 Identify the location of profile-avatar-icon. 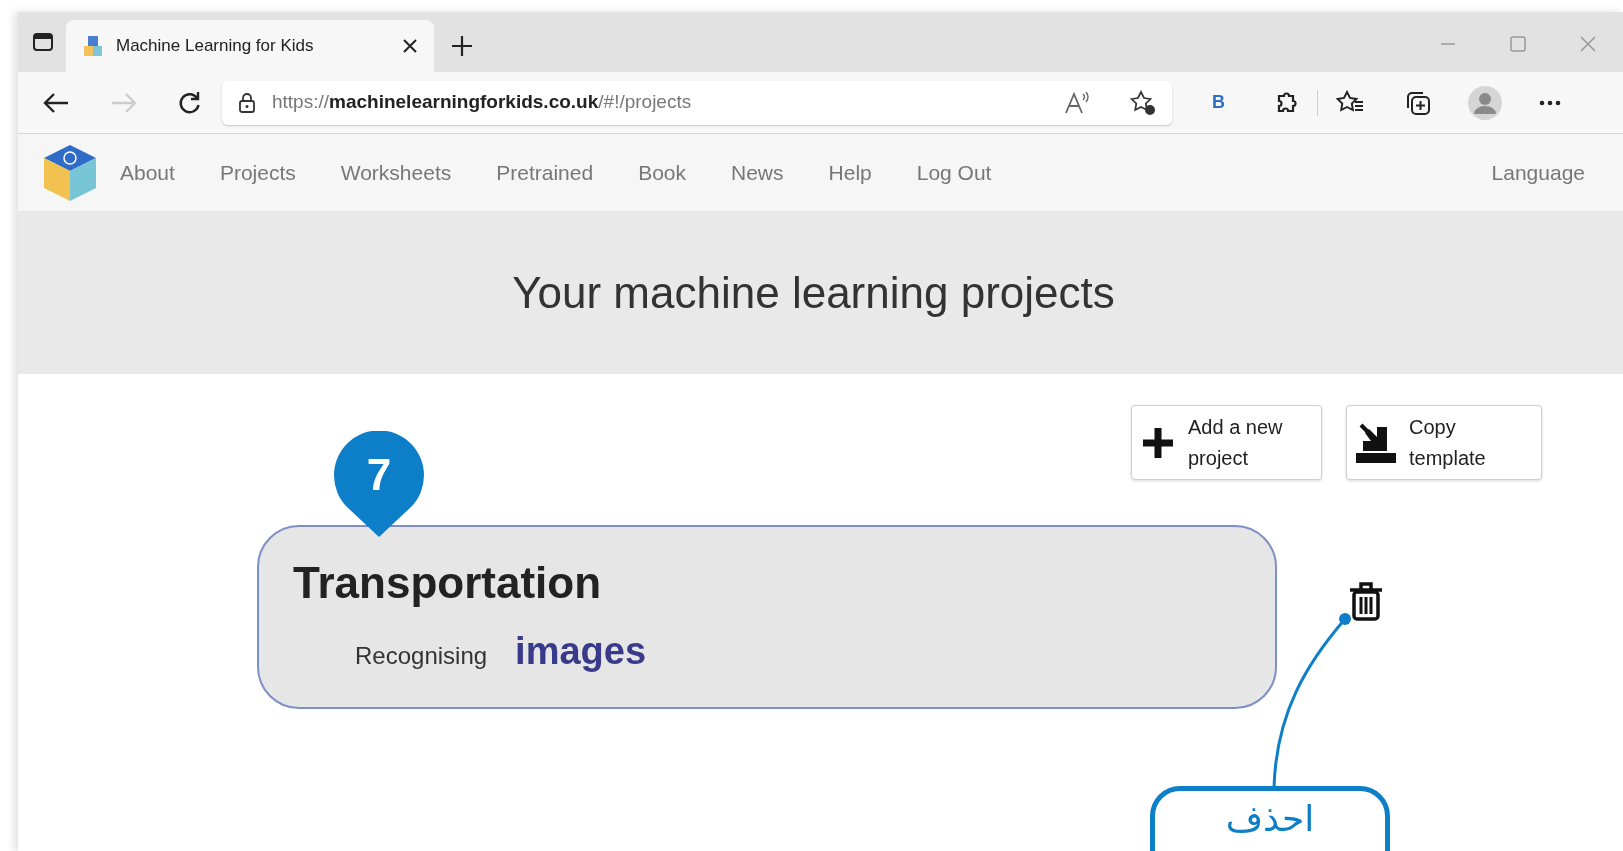
(1485, 102).